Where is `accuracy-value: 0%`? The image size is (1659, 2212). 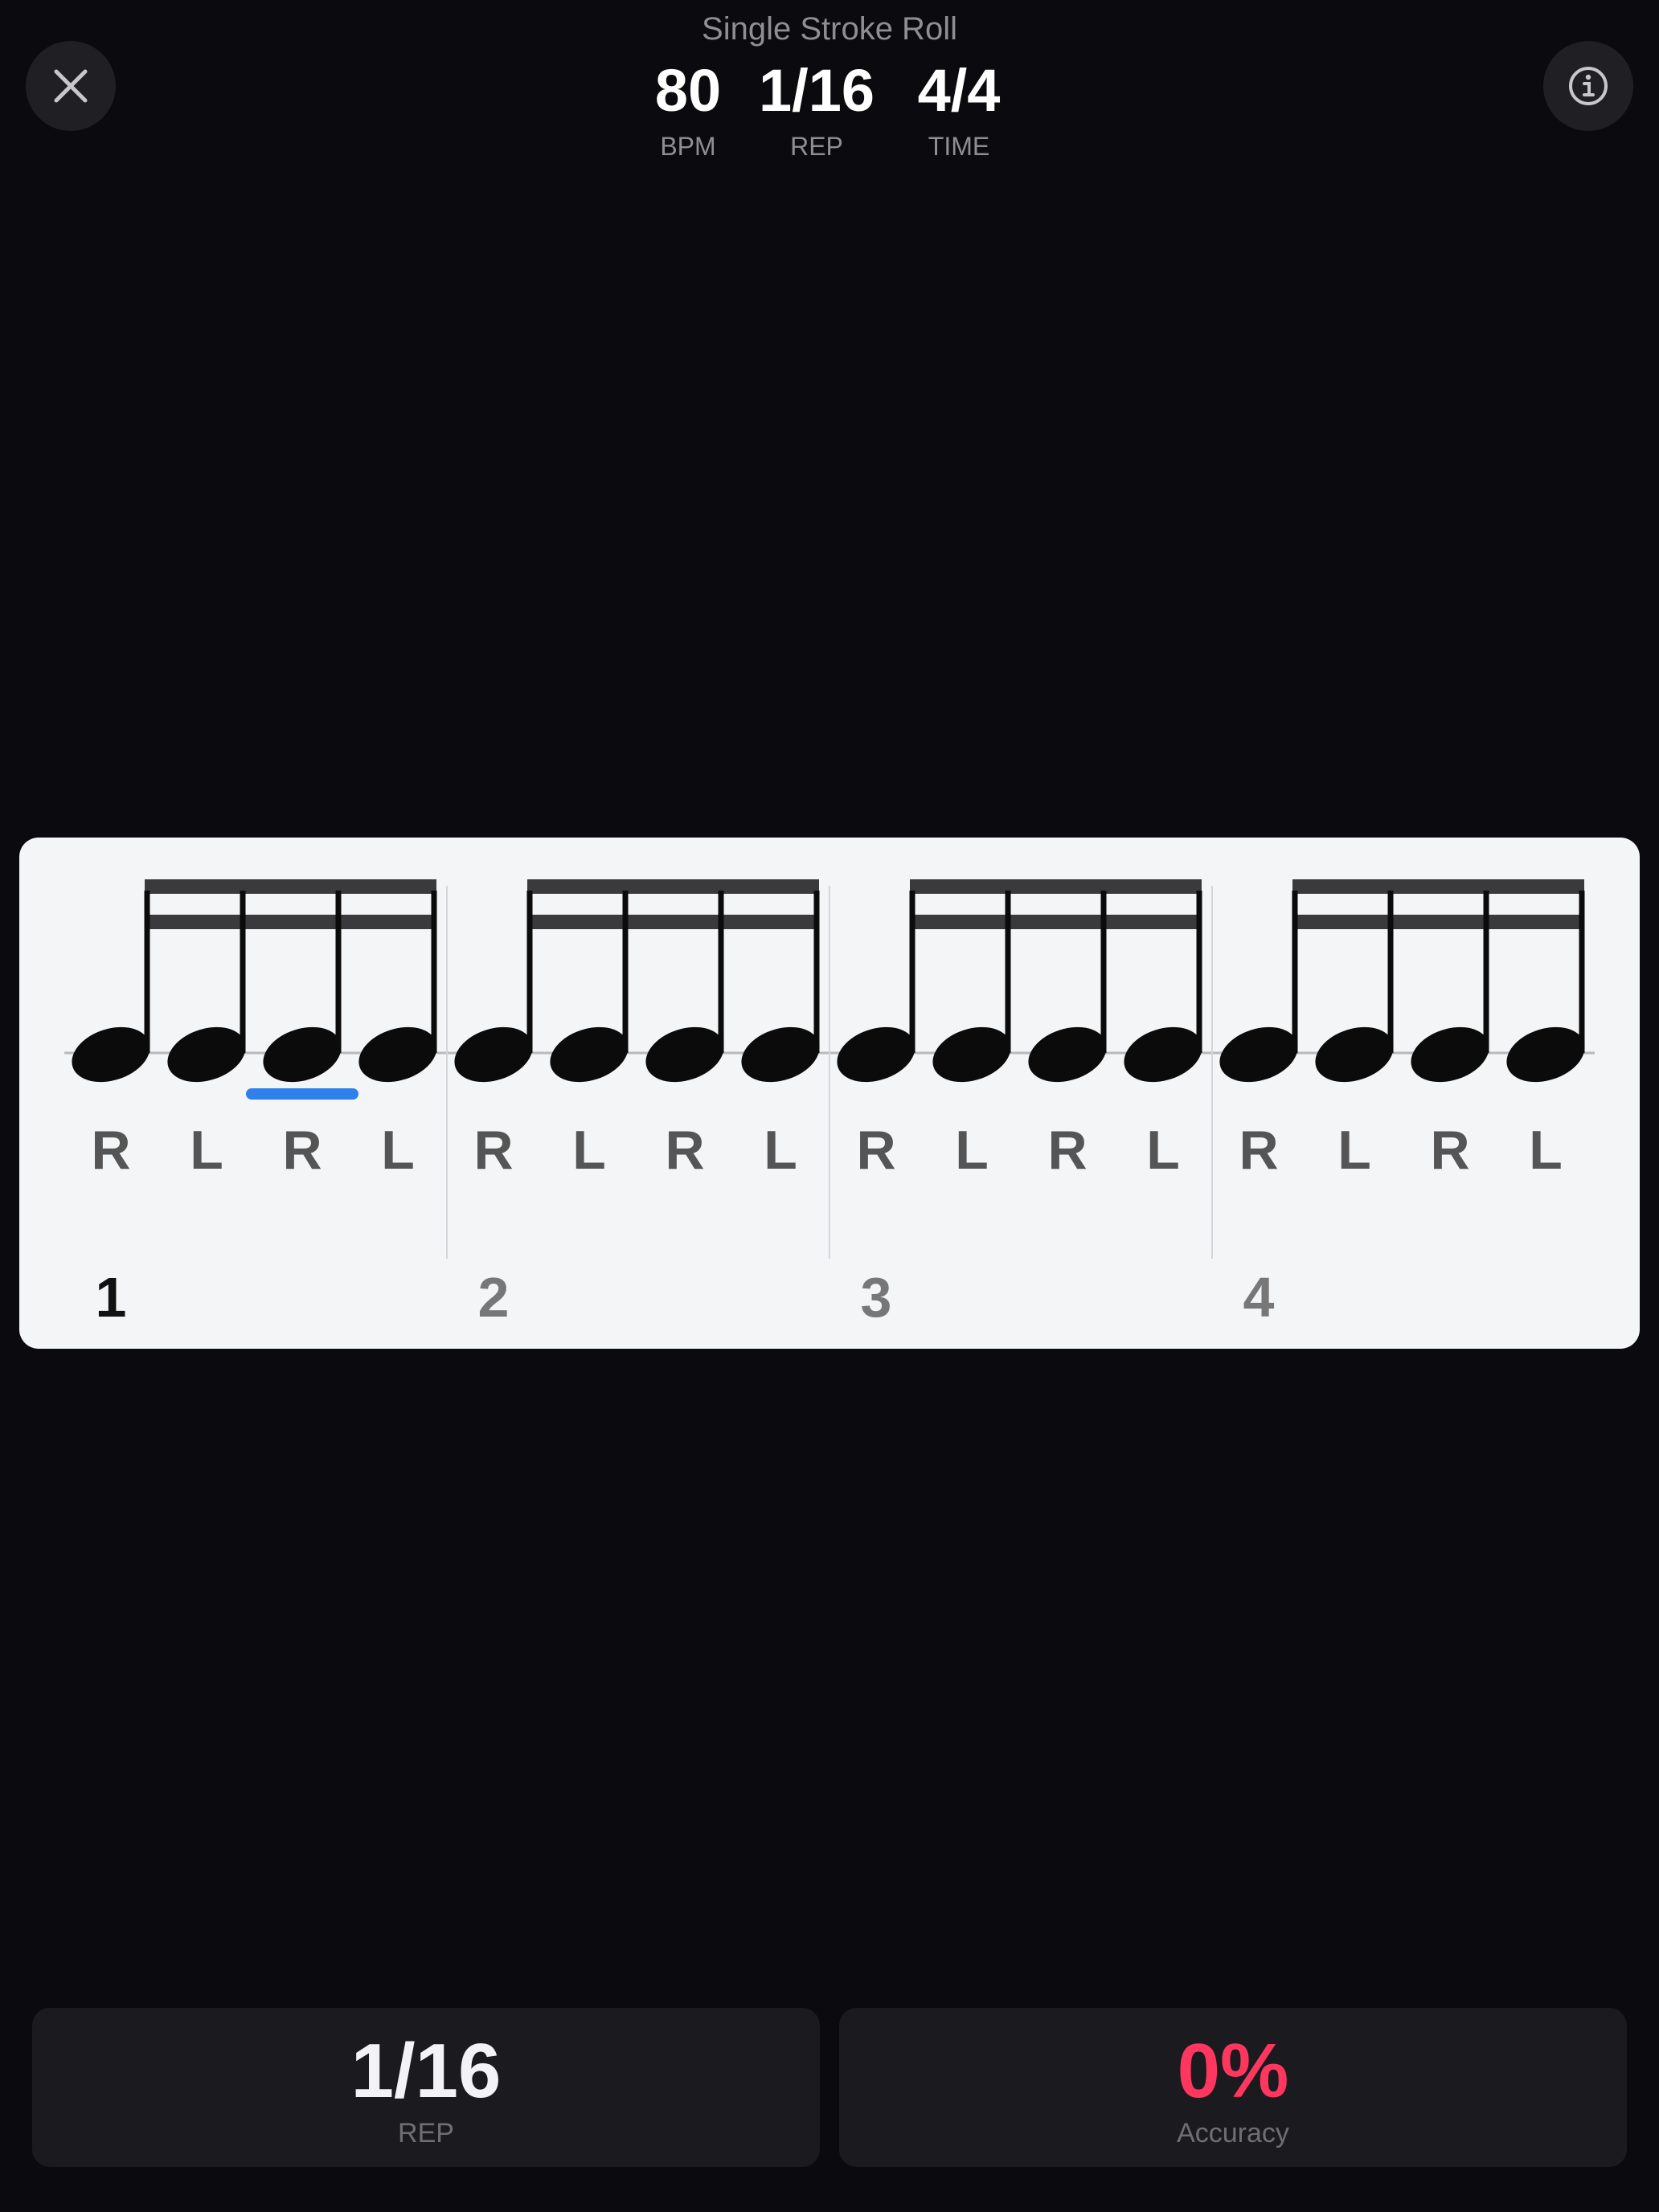
accuracy-value: 0% is located at coordinates (1233, 2071).